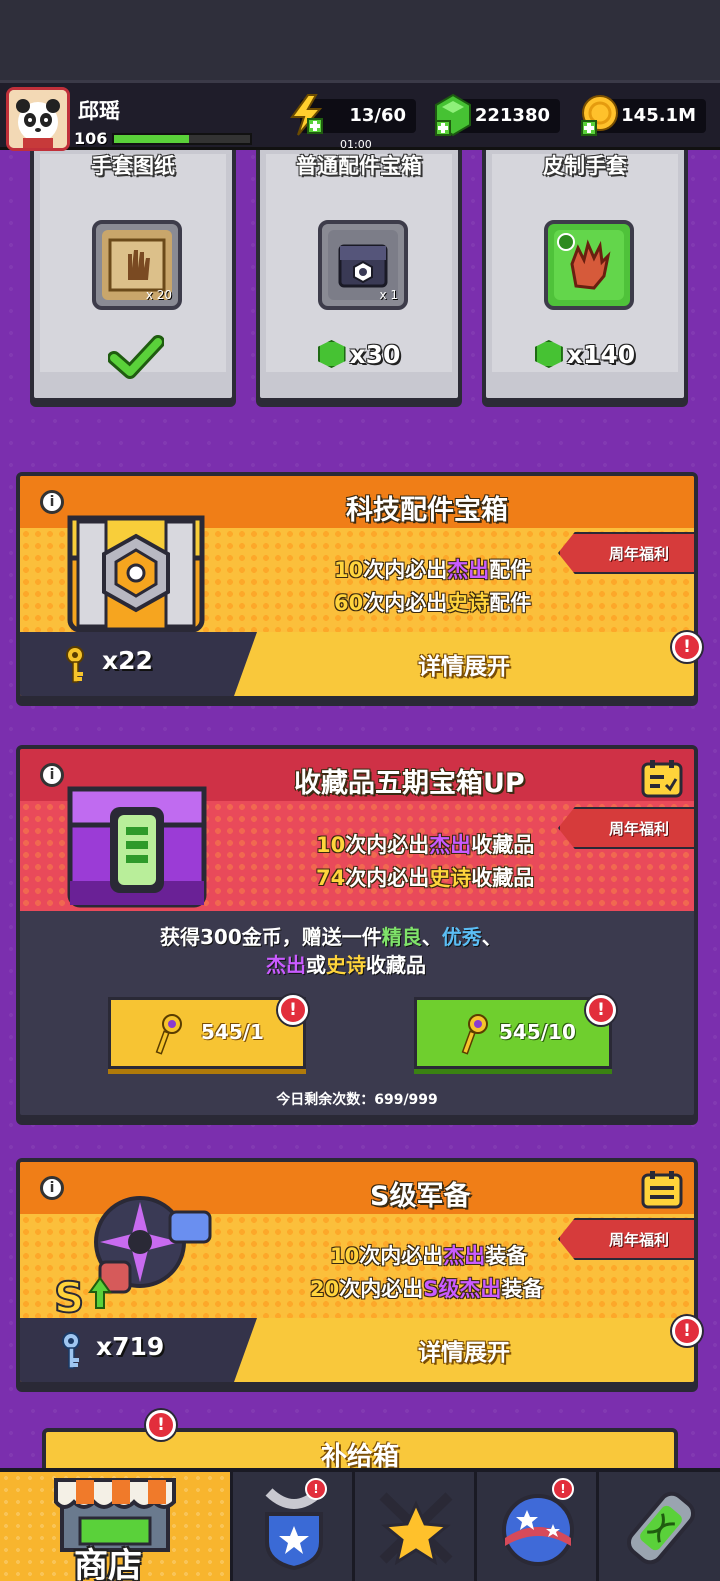 This screenshot has width=720, height=1581. Describe the element at coordinates (426, 1288) in the screenshot. I see `guarantee-line-2: 20次内必出S级杰出装备` at that location.